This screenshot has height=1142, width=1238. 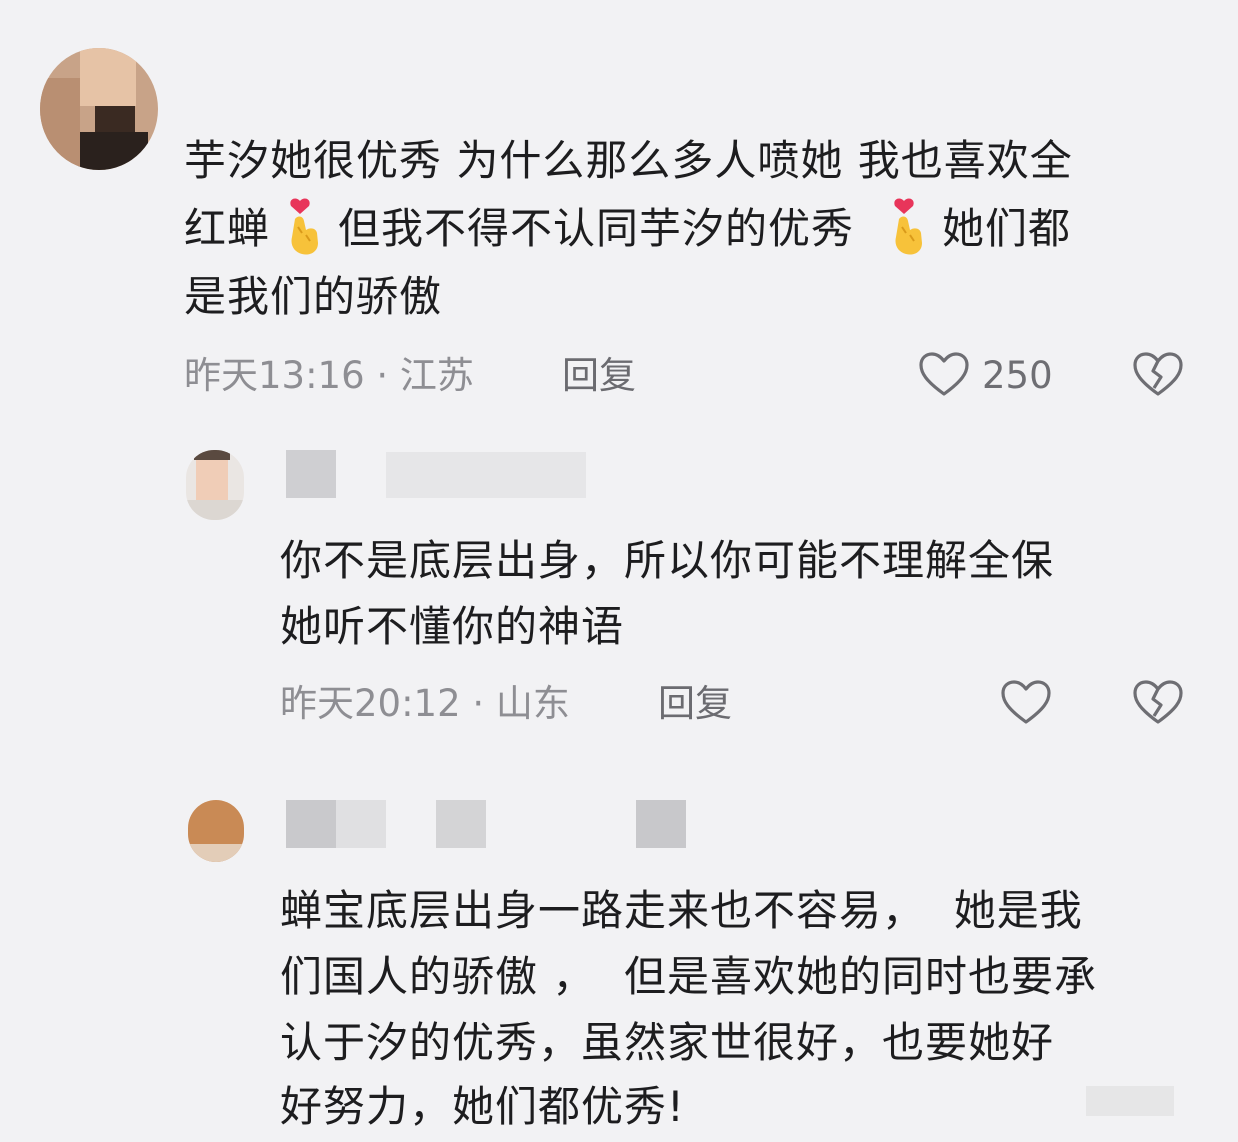 I want to click on comment-text-line: 你不是底层出身，所以你可能不理解全保, so click(x=667, y=560).